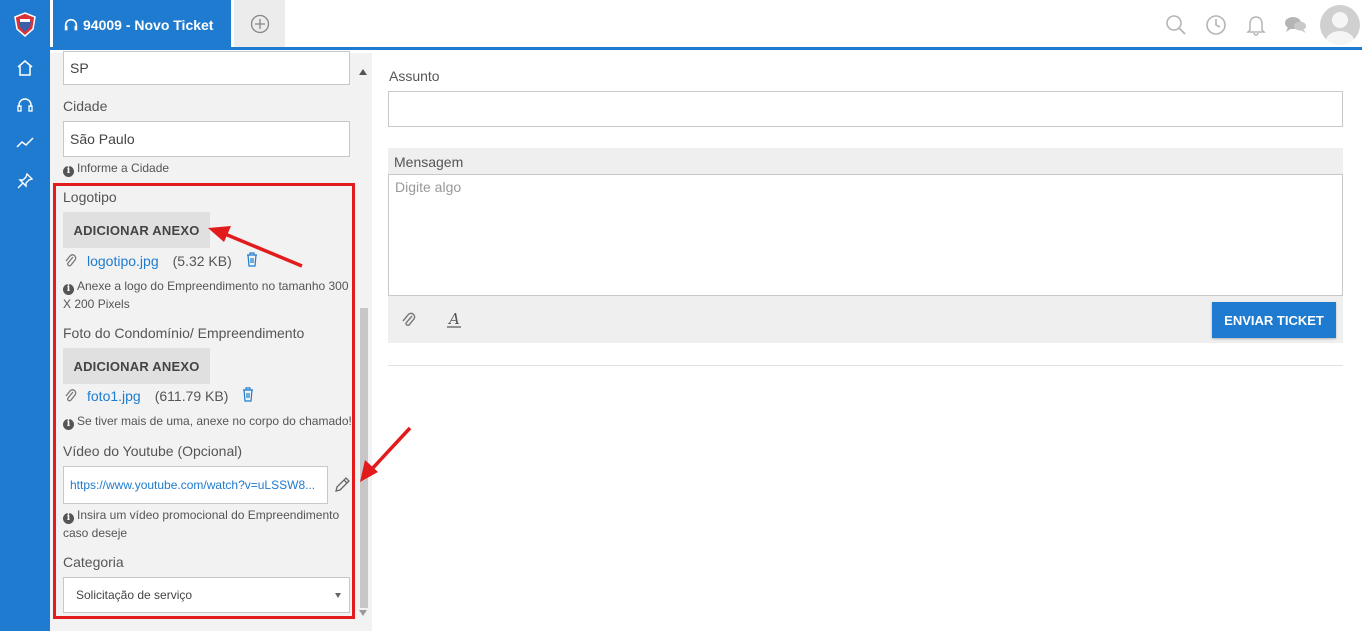 The image size is (1362, 631). I want to click on clock-icon, so click(1216, 25).